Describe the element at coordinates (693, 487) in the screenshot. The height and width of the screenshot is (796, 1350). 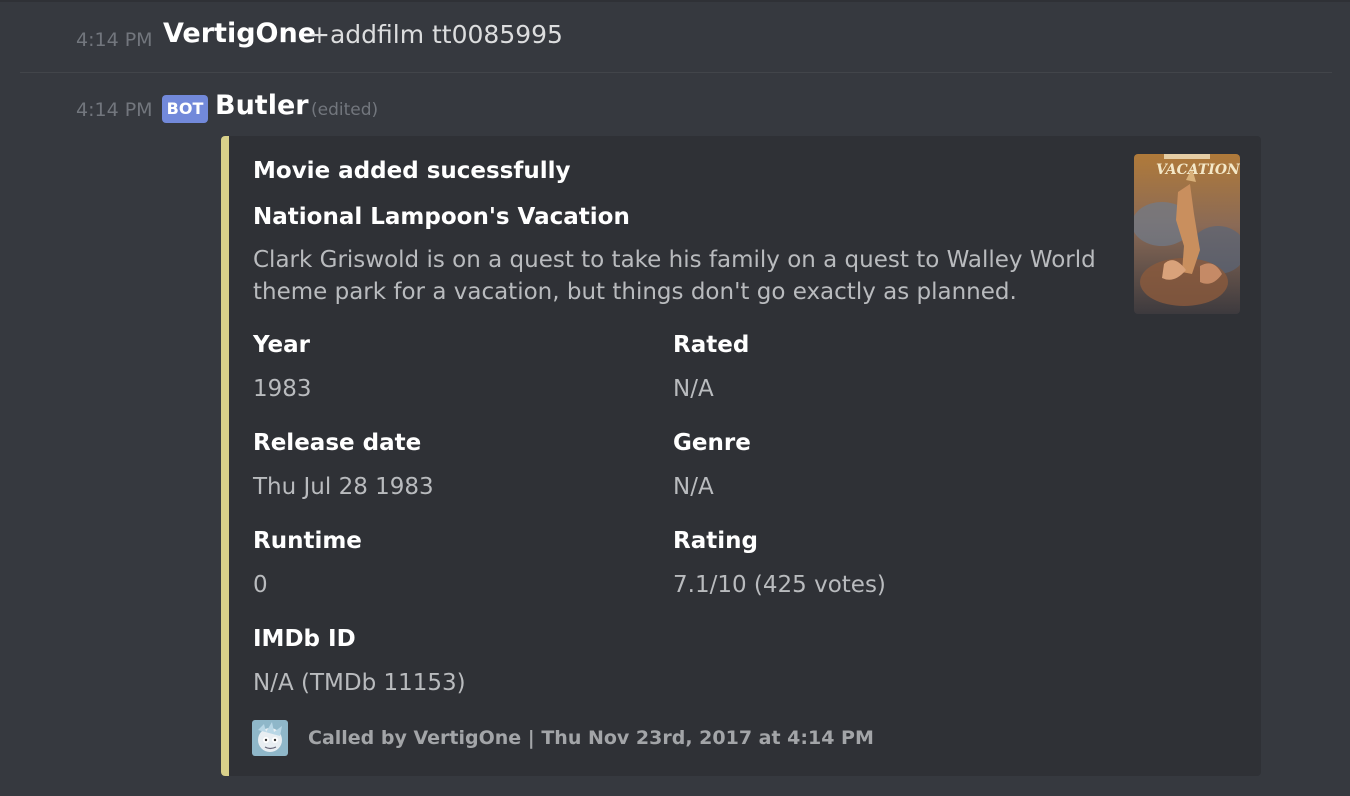
I see `field-value-genre: N/A` at that location.